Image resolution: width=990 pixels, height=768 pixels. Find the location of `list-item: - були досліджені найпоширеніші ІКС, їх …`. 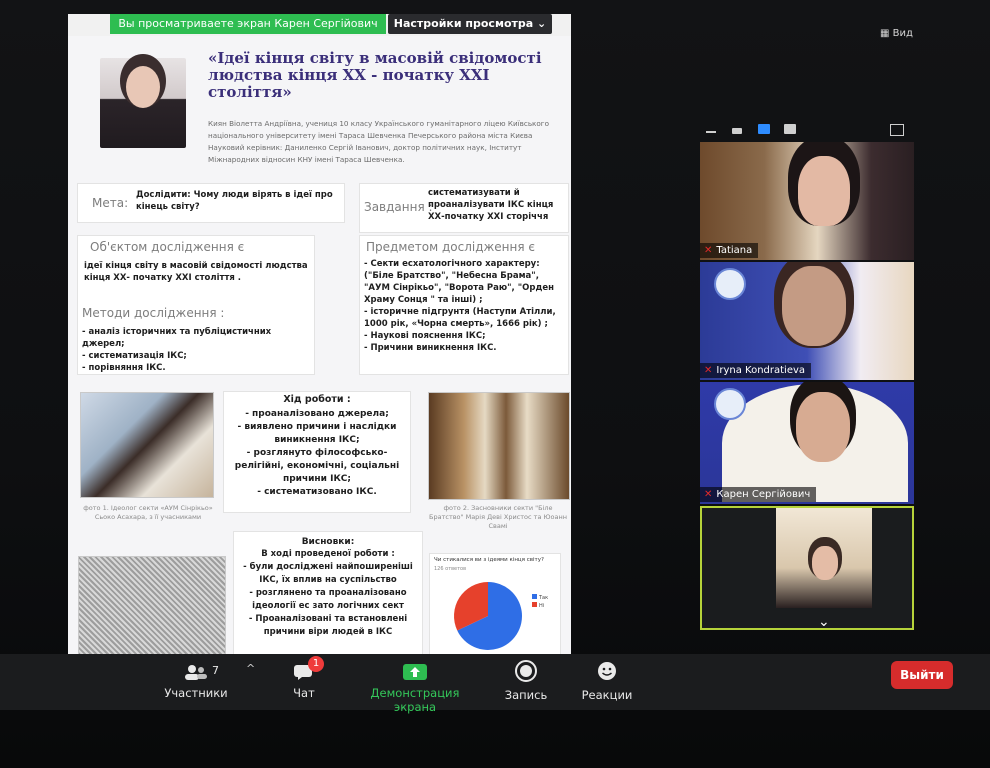

list-item: - були досліджені найпоширеніші ІКС, їх … is located at coordinates (328, 573).